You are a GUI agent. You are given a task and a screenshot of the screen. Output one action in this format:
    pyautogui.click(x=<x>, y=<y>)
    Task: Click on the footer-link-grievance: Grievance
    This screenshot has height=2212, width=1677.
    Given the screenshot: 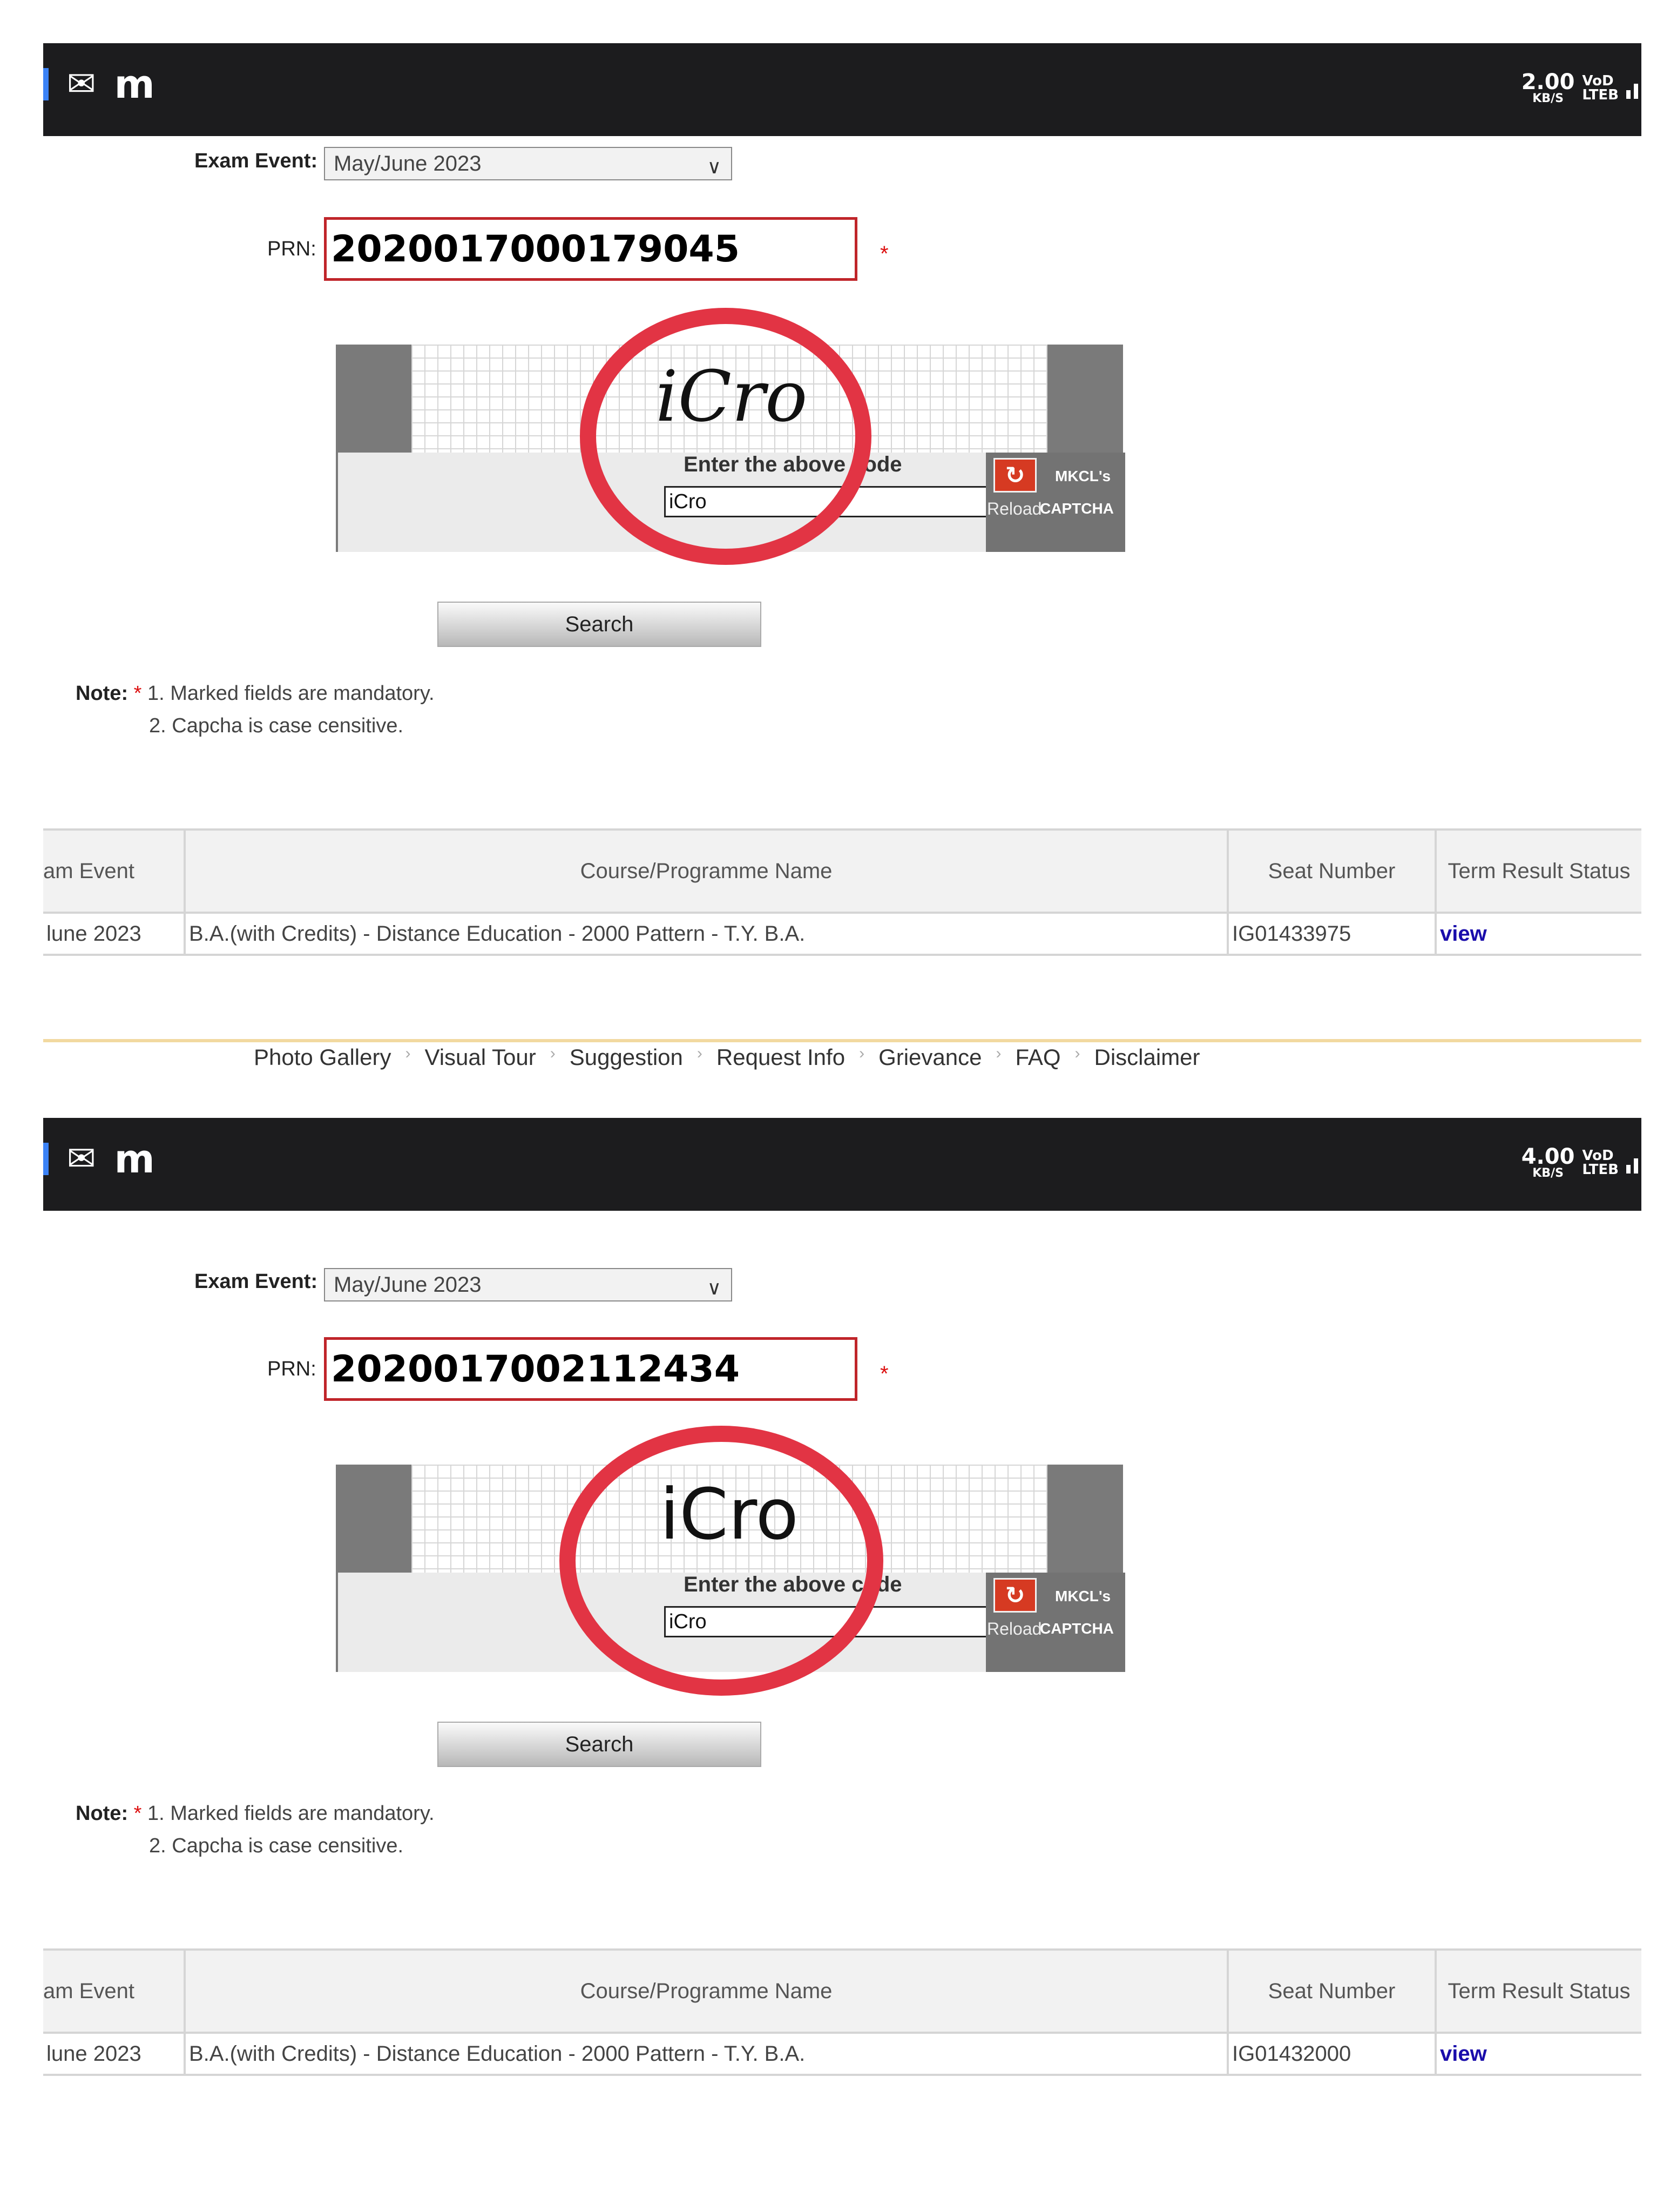 What is the action you would take?
    pyautogui.click(x=930, y=1057)
    